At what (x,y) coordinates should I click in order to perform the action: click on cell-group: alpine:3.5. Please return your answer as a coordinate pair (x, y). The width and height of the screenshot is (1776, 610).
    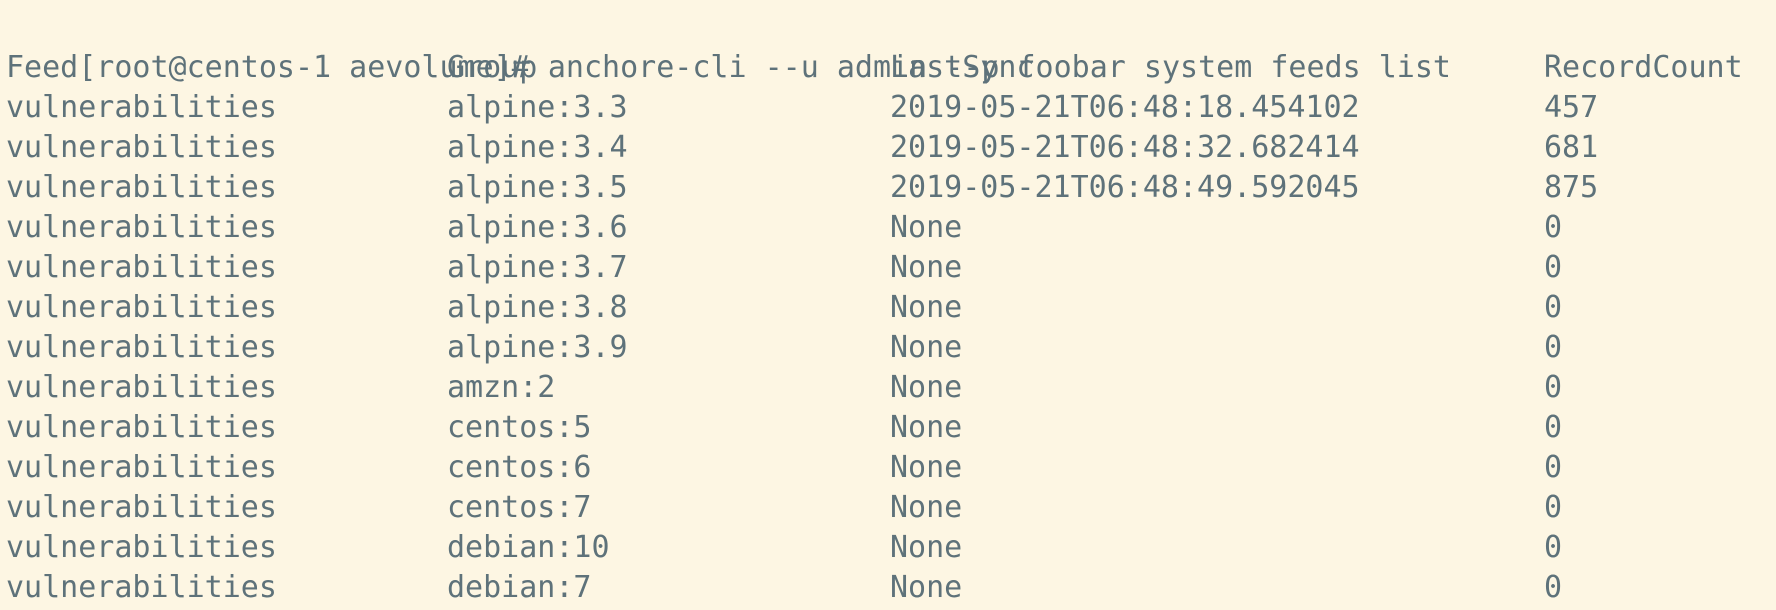
    Looking at the image, I should click on (537, 187).